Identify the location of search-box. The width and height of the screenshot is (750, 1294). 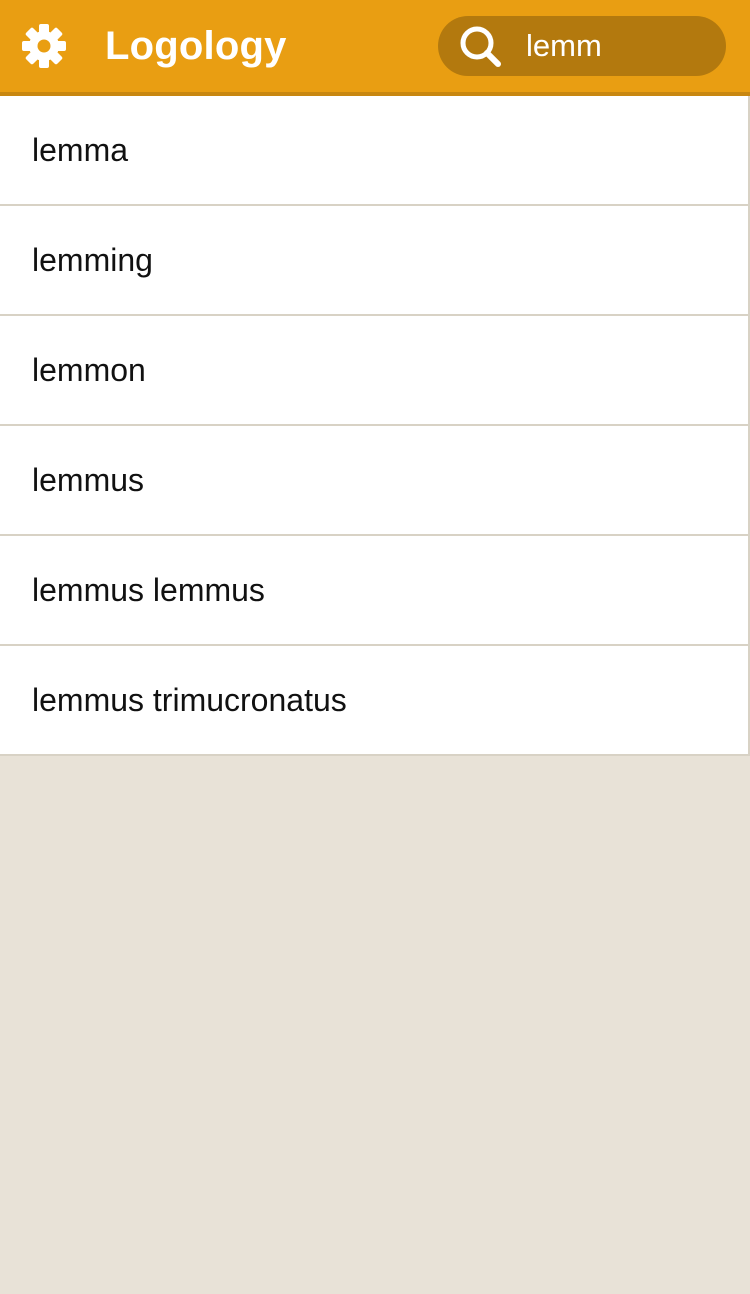
(582, 46).